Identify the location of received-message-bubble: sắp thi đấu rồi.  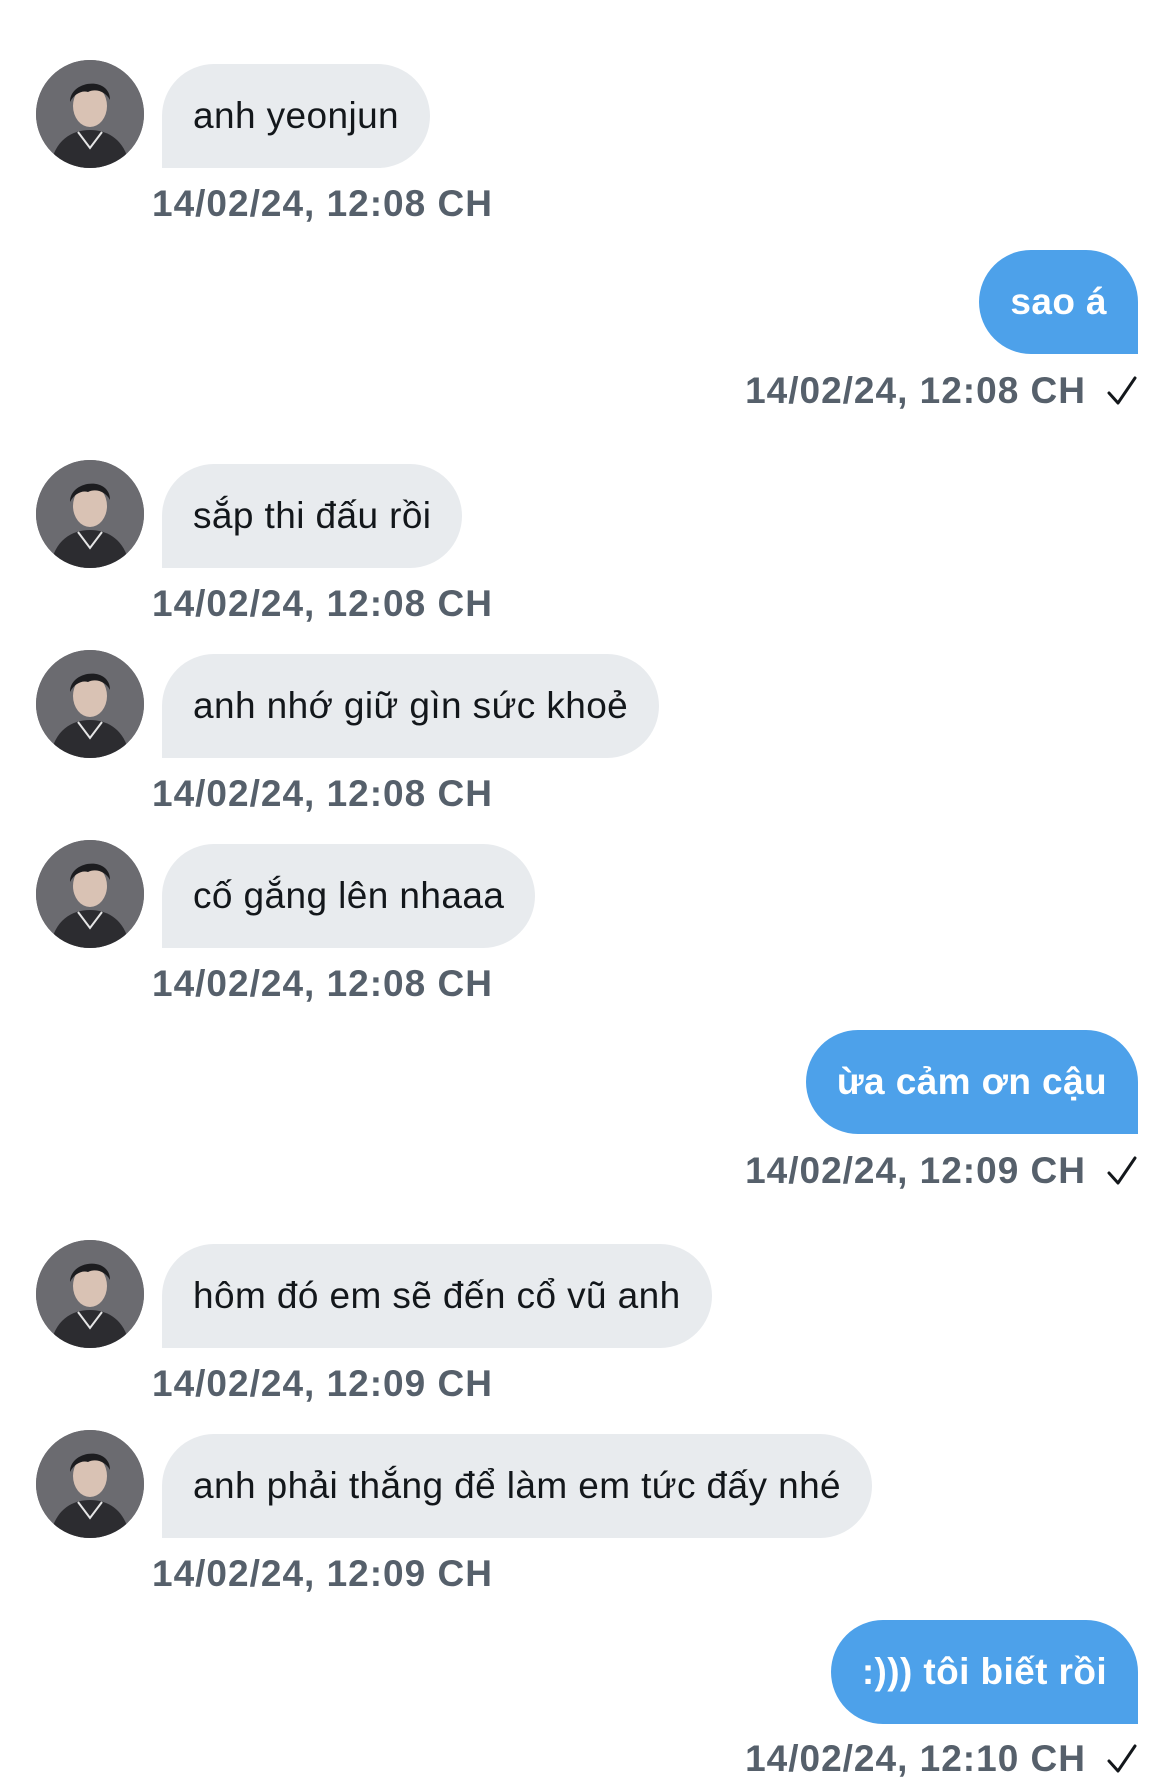
(312, 516).